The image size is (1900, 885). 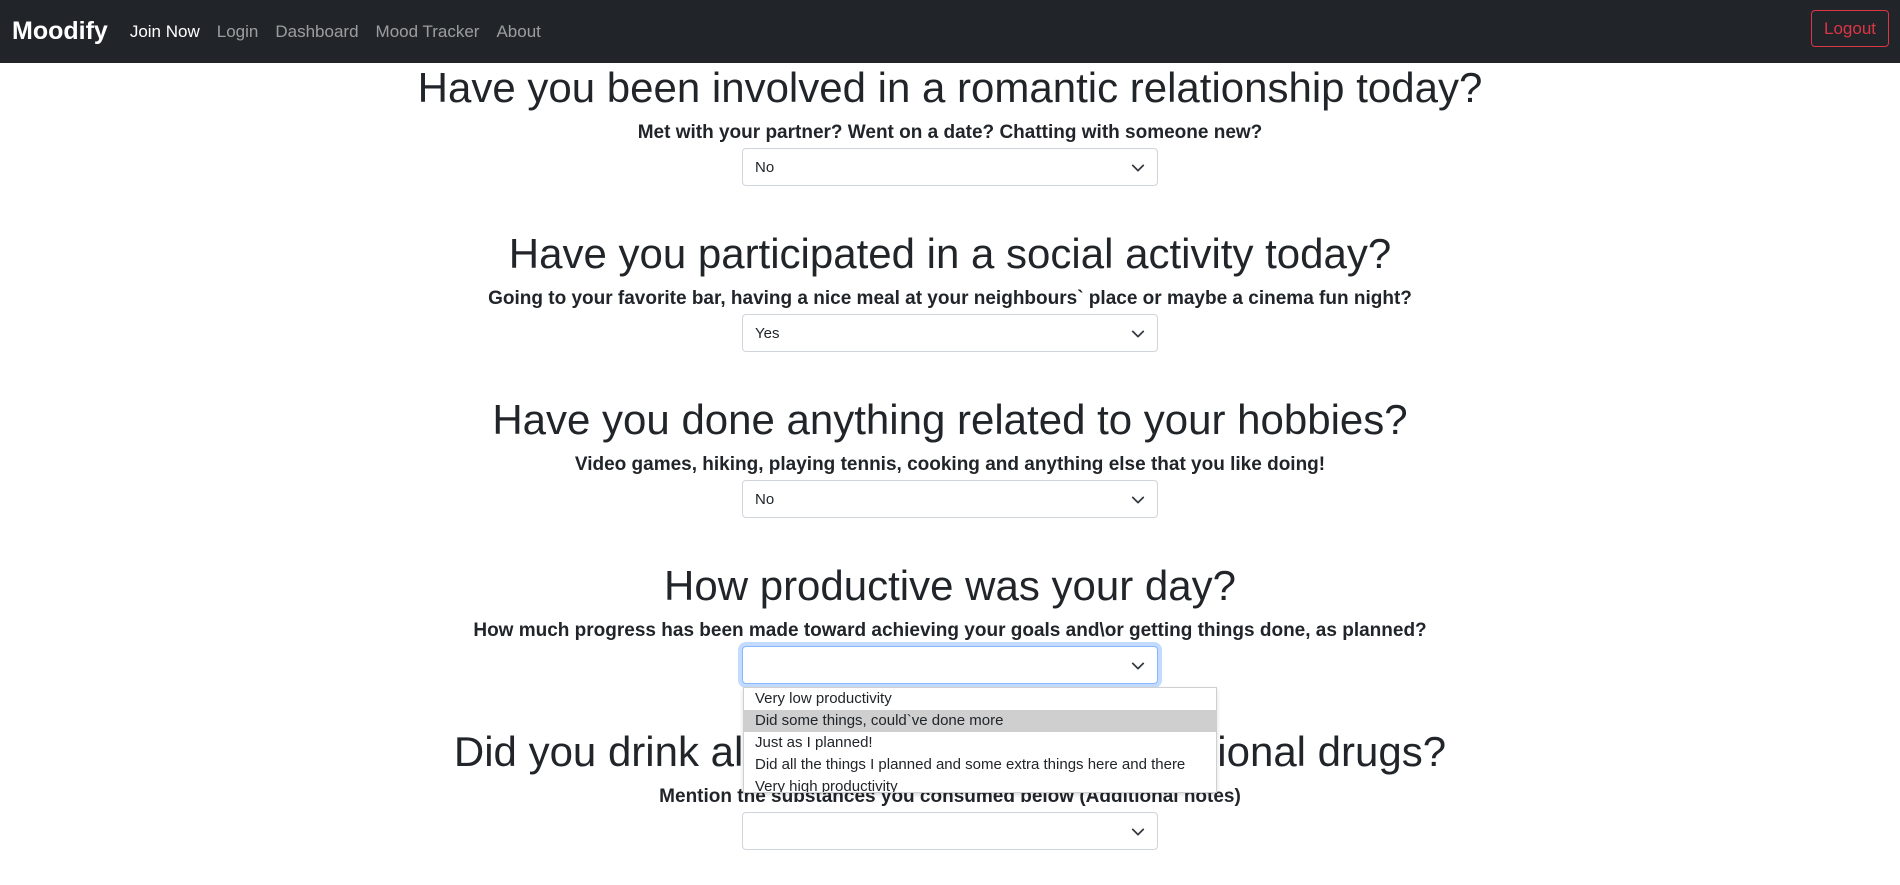 What do you see at coordinates (518, 32) in the screenshot?
I see `nav-about: About` at bounding box center [518, 32].